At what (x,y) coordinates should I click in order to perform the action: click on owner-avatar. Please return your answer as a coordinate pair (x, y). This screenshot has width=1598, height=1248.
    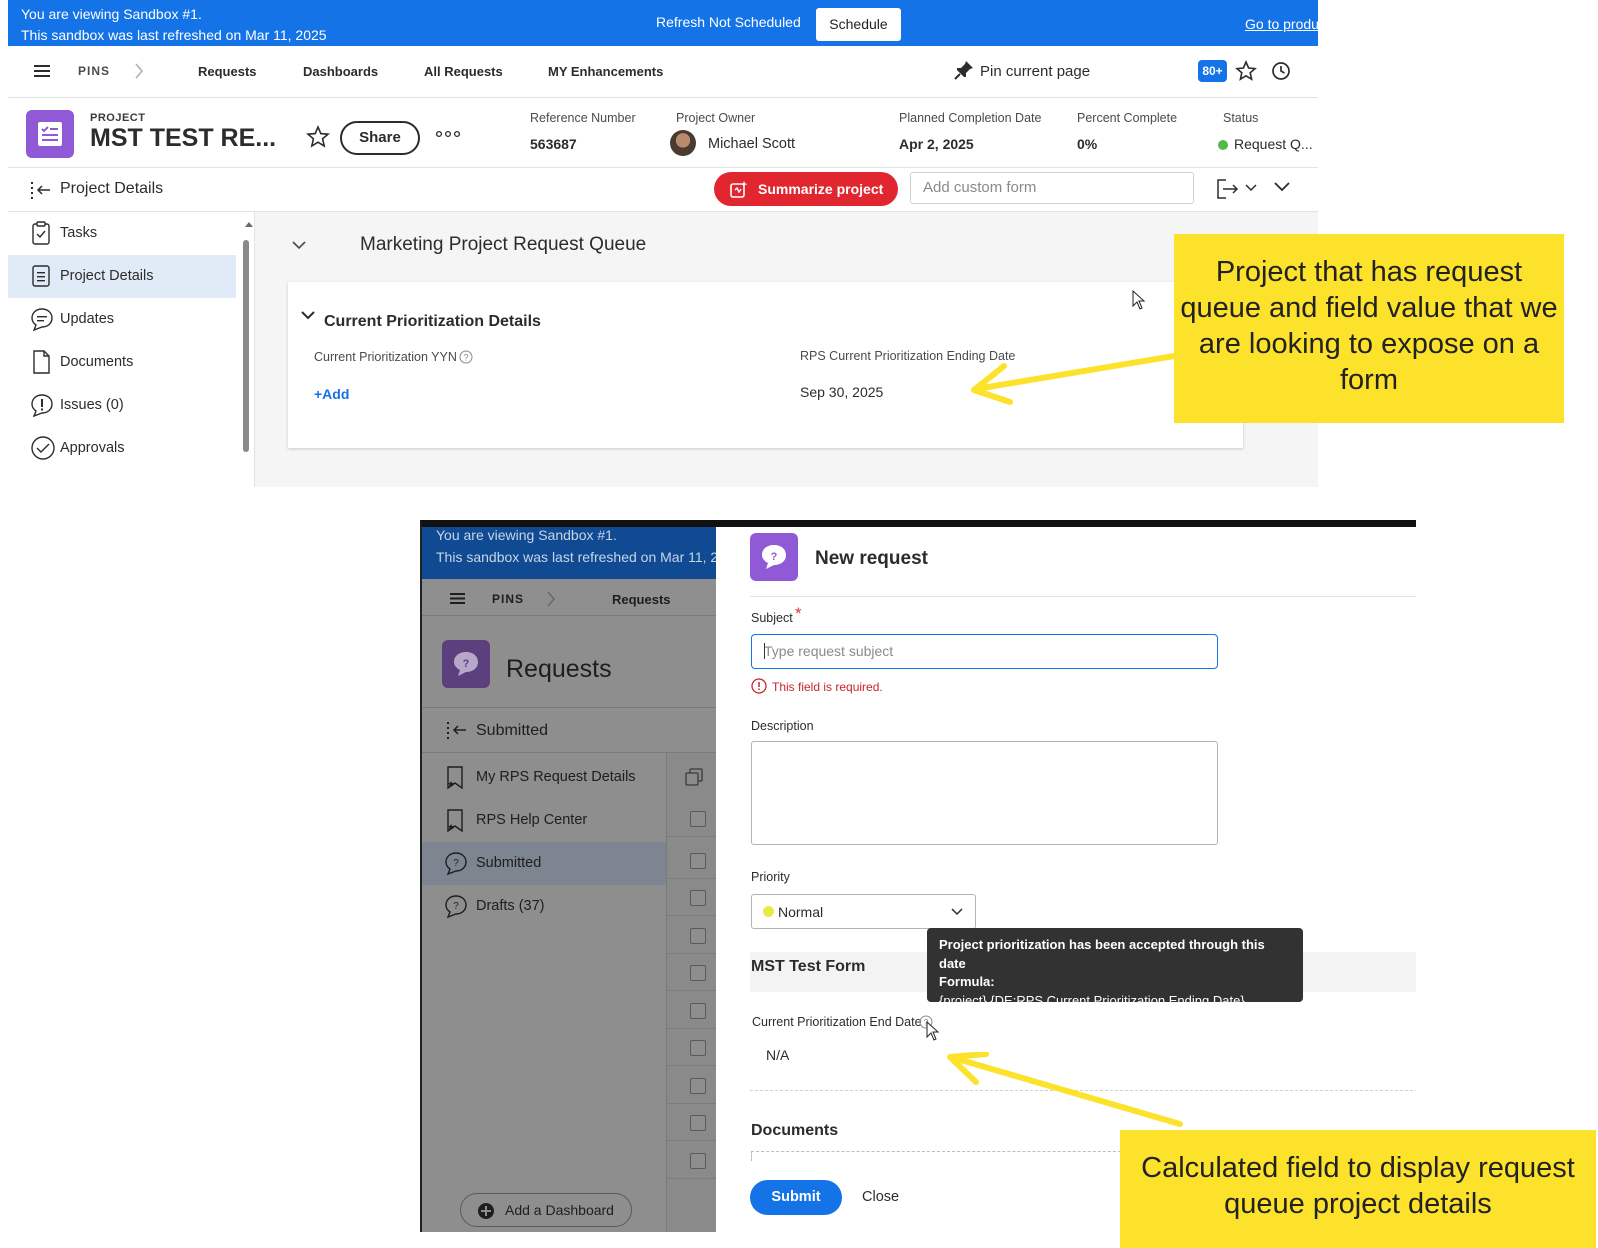
    Looking at the image, I should click on (683, 143).